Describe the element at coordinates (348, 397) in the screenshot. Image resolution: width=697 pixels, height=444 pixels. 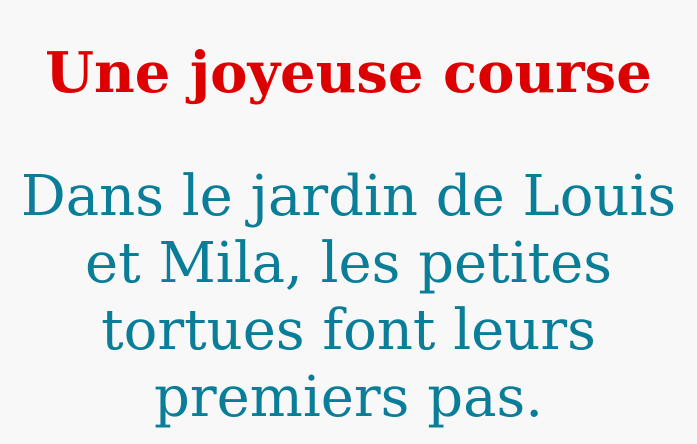
I see `story-line-4: premiers pas.` at that location.